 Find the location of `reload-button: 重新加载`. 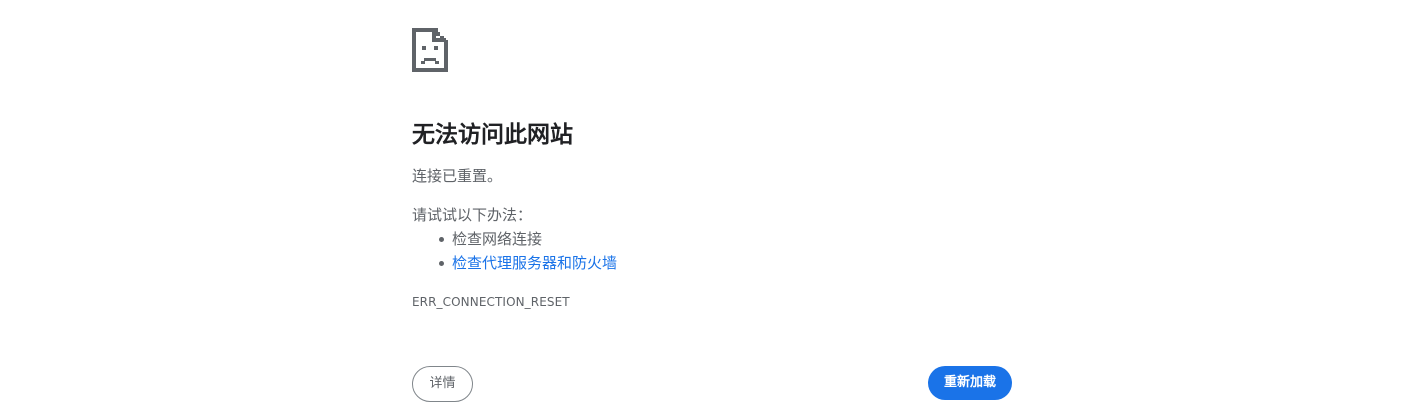

reload-button: 重新加载 is located at coordinates (970, 383).